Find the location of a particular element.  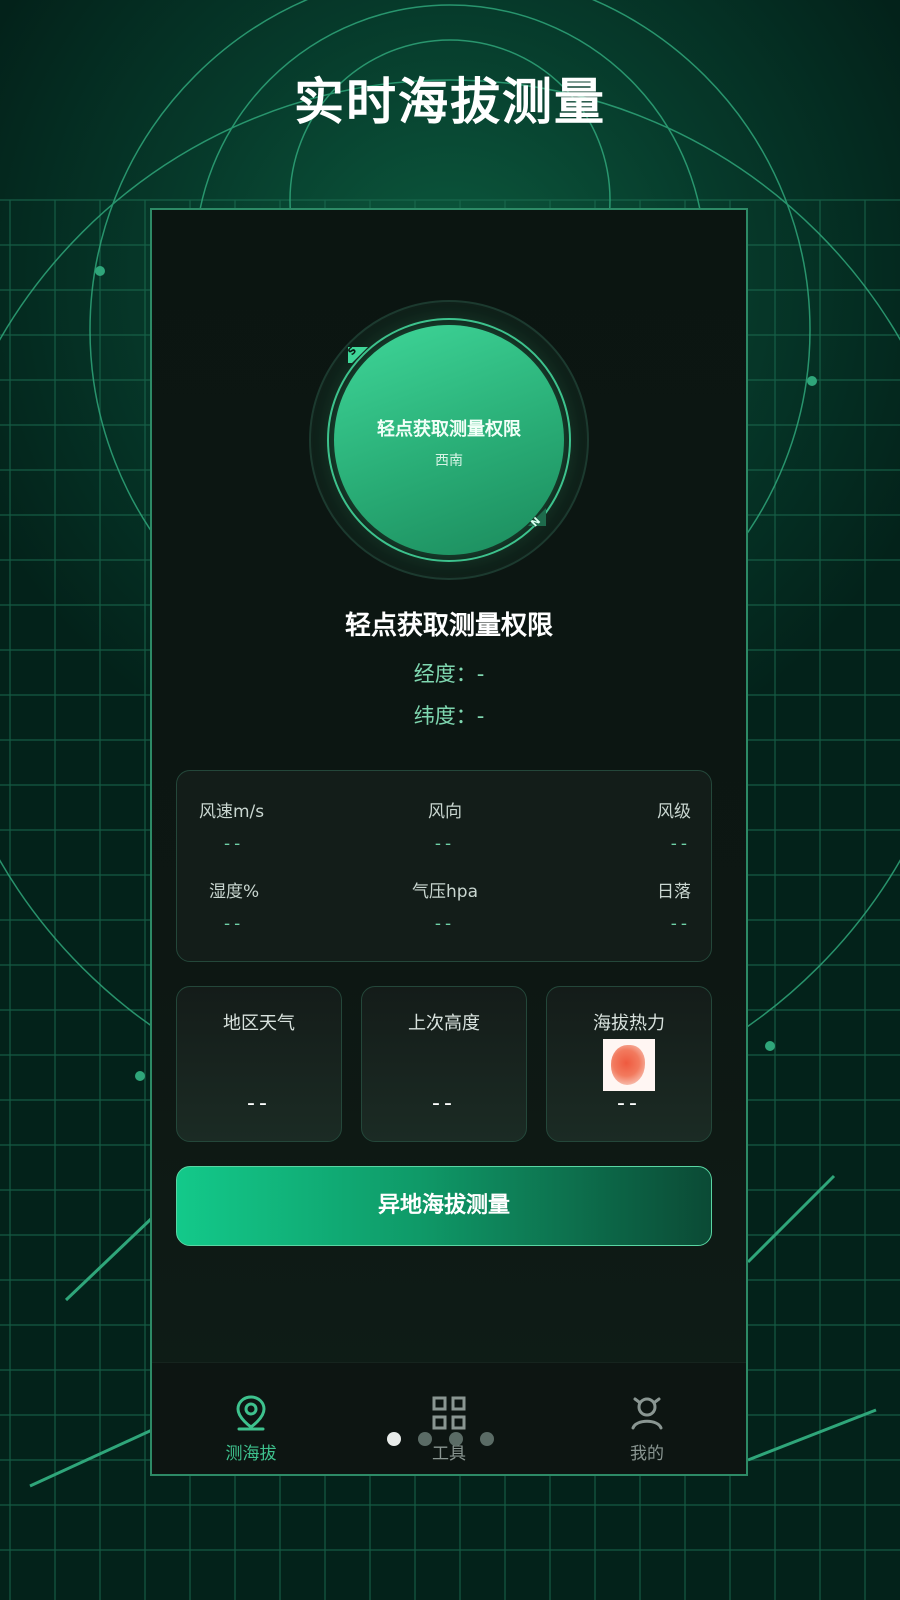

remote-altitude-button: 异地海拔测量 is located at coordinates (444, 1206).